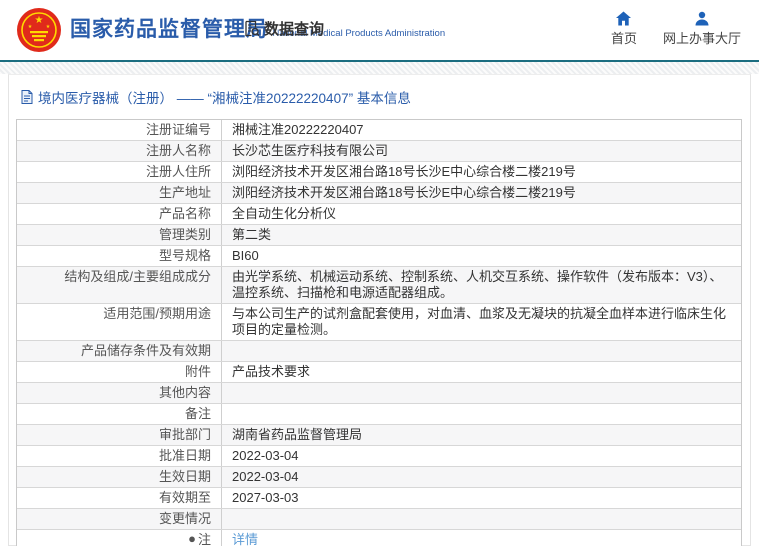 The image size is (759, 546). I want to click on row-label: 其他内容, so click(119, 393).